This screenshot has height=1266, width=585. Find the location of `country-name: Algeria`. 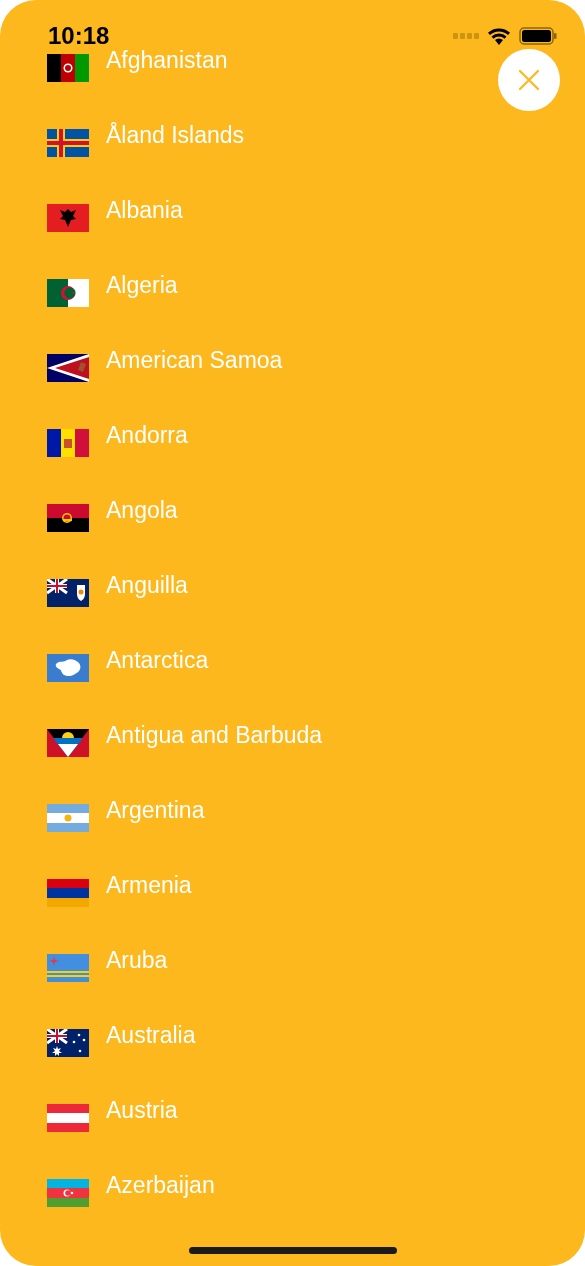

country-name: Algeria is located at coordinates (142, 285).